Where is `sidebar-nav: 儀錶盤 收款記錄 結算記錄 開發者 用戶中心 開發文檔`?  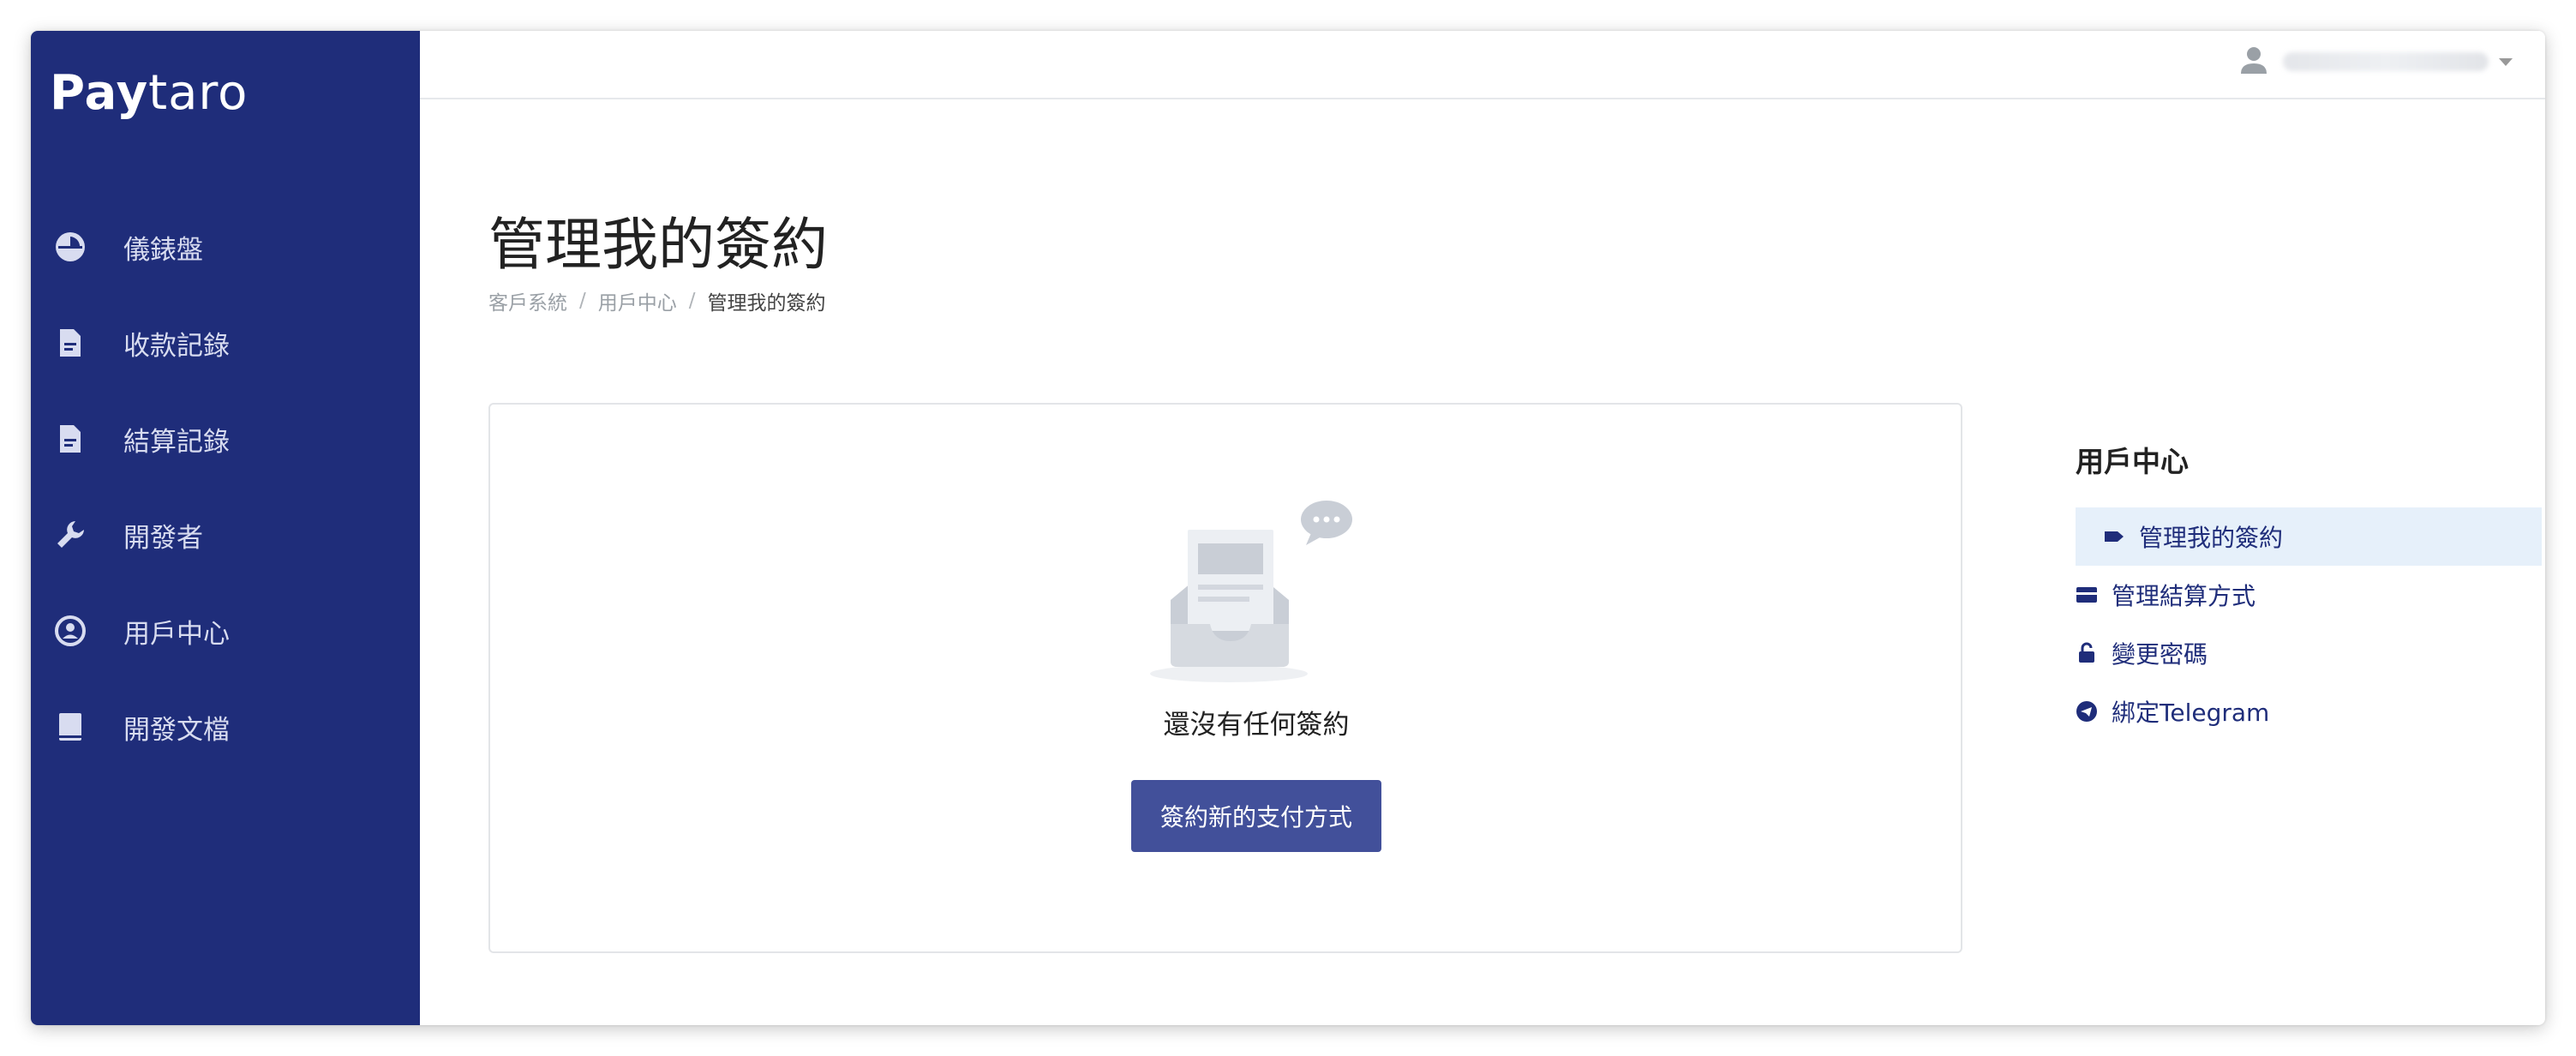
sidebar-nav: 儀錶盤 收款記錄 結算記錄 開發者 用戶中心 開發文檔 is located at coordinates (225, 487).